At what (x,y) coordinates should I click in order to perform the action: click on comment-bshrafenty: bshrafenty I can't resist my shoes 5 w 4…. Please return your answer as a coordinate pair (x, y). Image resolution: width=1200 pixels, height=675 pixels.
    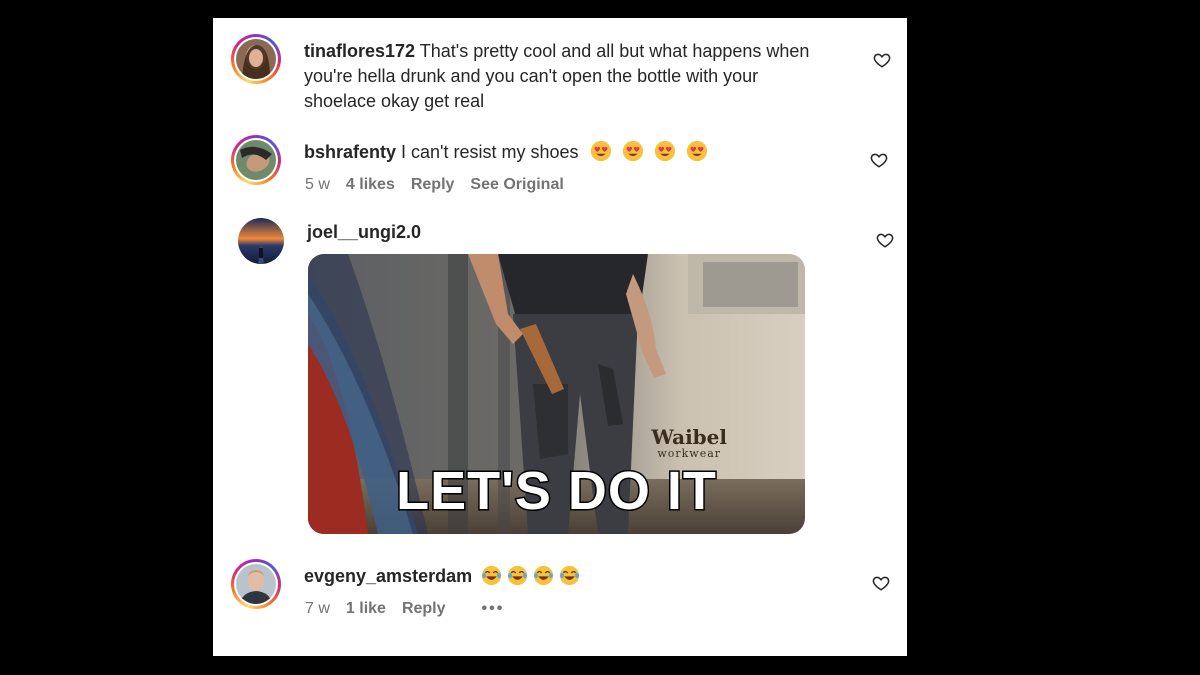
    Looking at the image, I should click on (560, 166).